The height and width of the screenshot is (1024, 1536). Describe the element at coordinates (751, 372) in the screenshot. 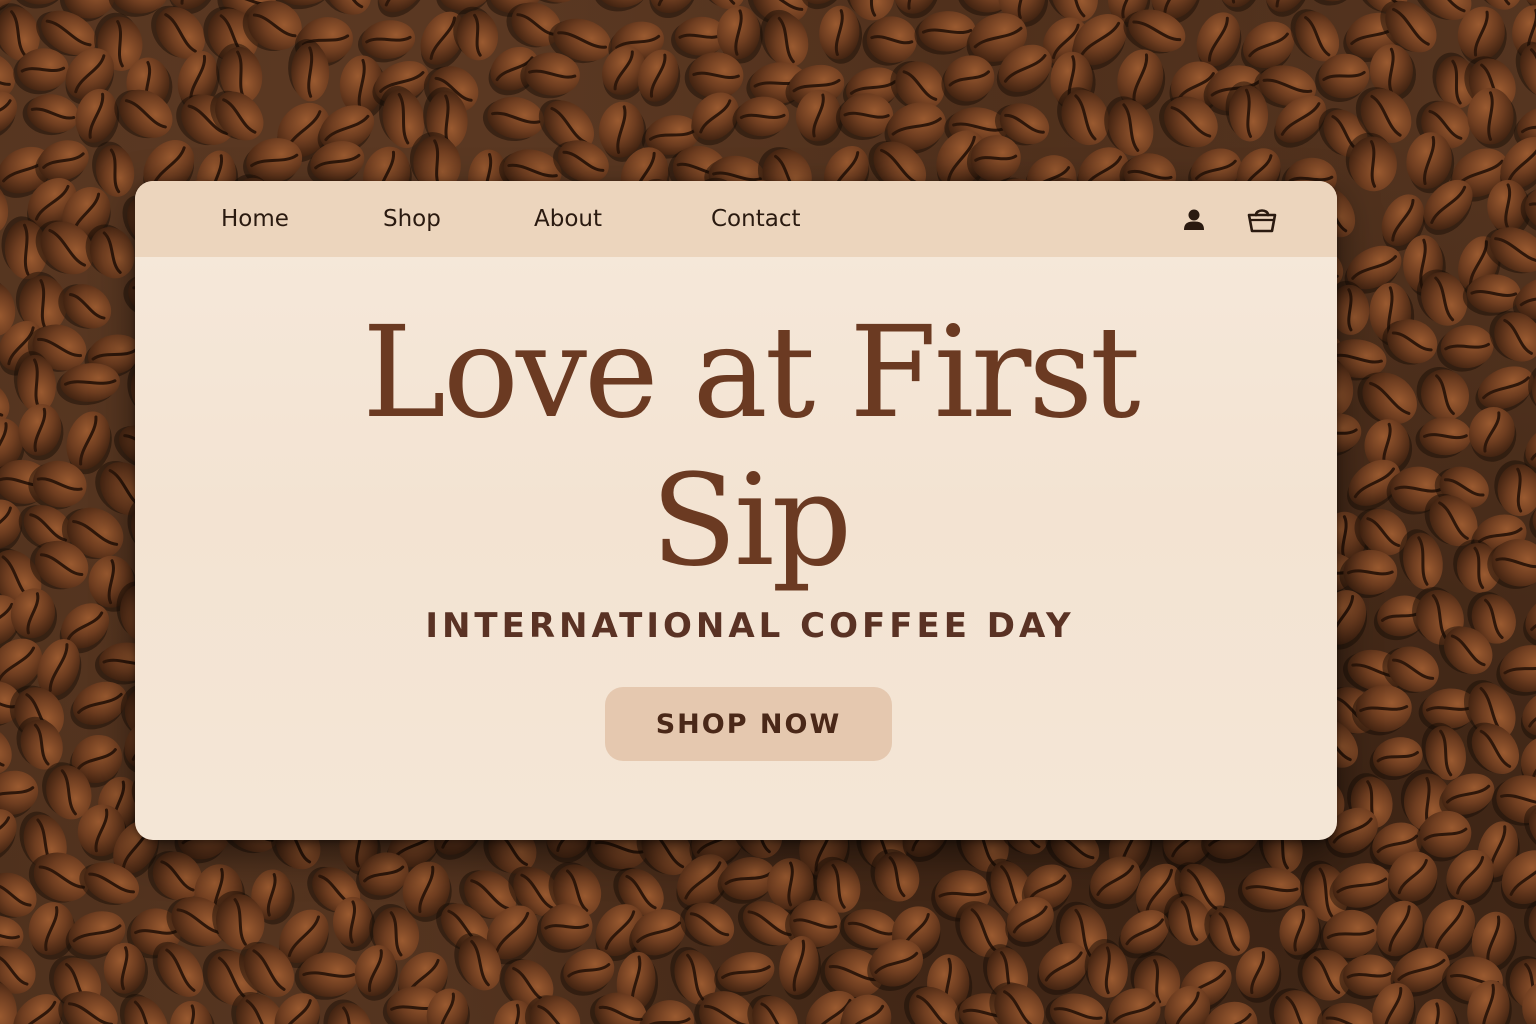

I see `hero-headline-line-1: Love at First` at that location.